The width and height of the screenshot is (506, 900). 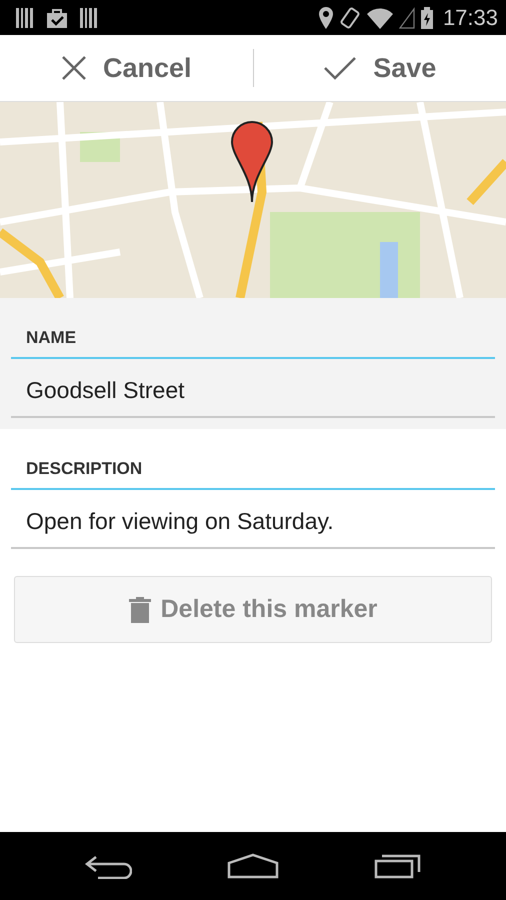 I want to click on close-icon, so click(x=73, y=68).